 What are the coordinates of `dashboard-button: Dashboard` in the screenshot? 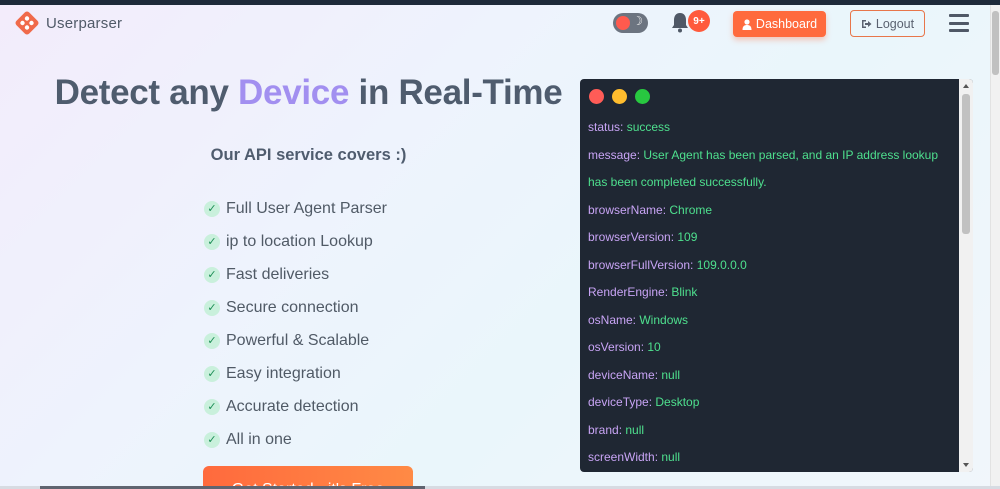 It's located at (779, 24).